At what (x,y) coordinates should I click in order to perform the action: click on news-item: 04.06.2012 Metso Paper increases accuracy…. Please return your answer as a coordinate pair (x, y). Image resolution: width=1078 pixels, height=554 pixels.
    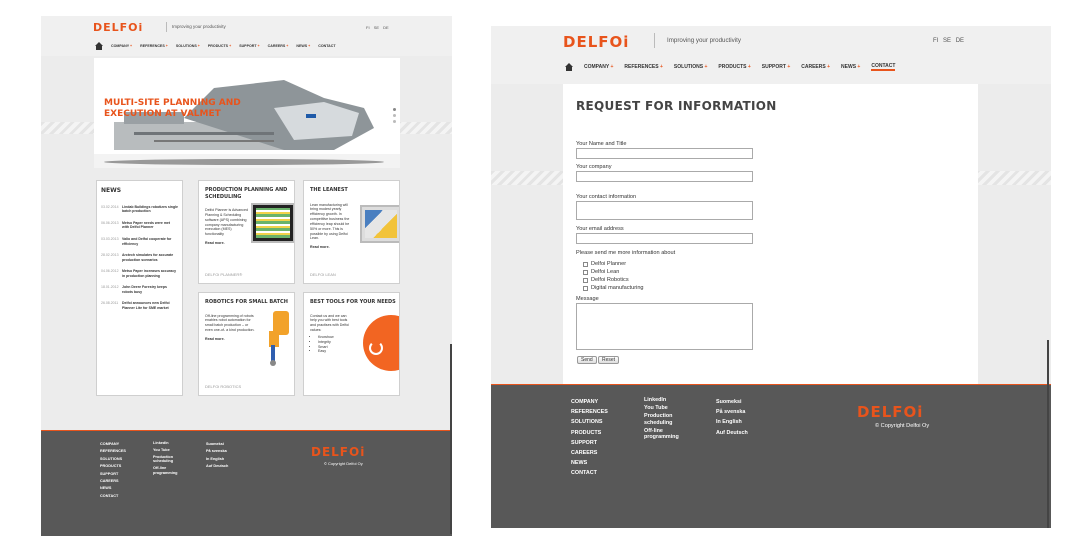
    Looking at the image, I should click on (139, 273).